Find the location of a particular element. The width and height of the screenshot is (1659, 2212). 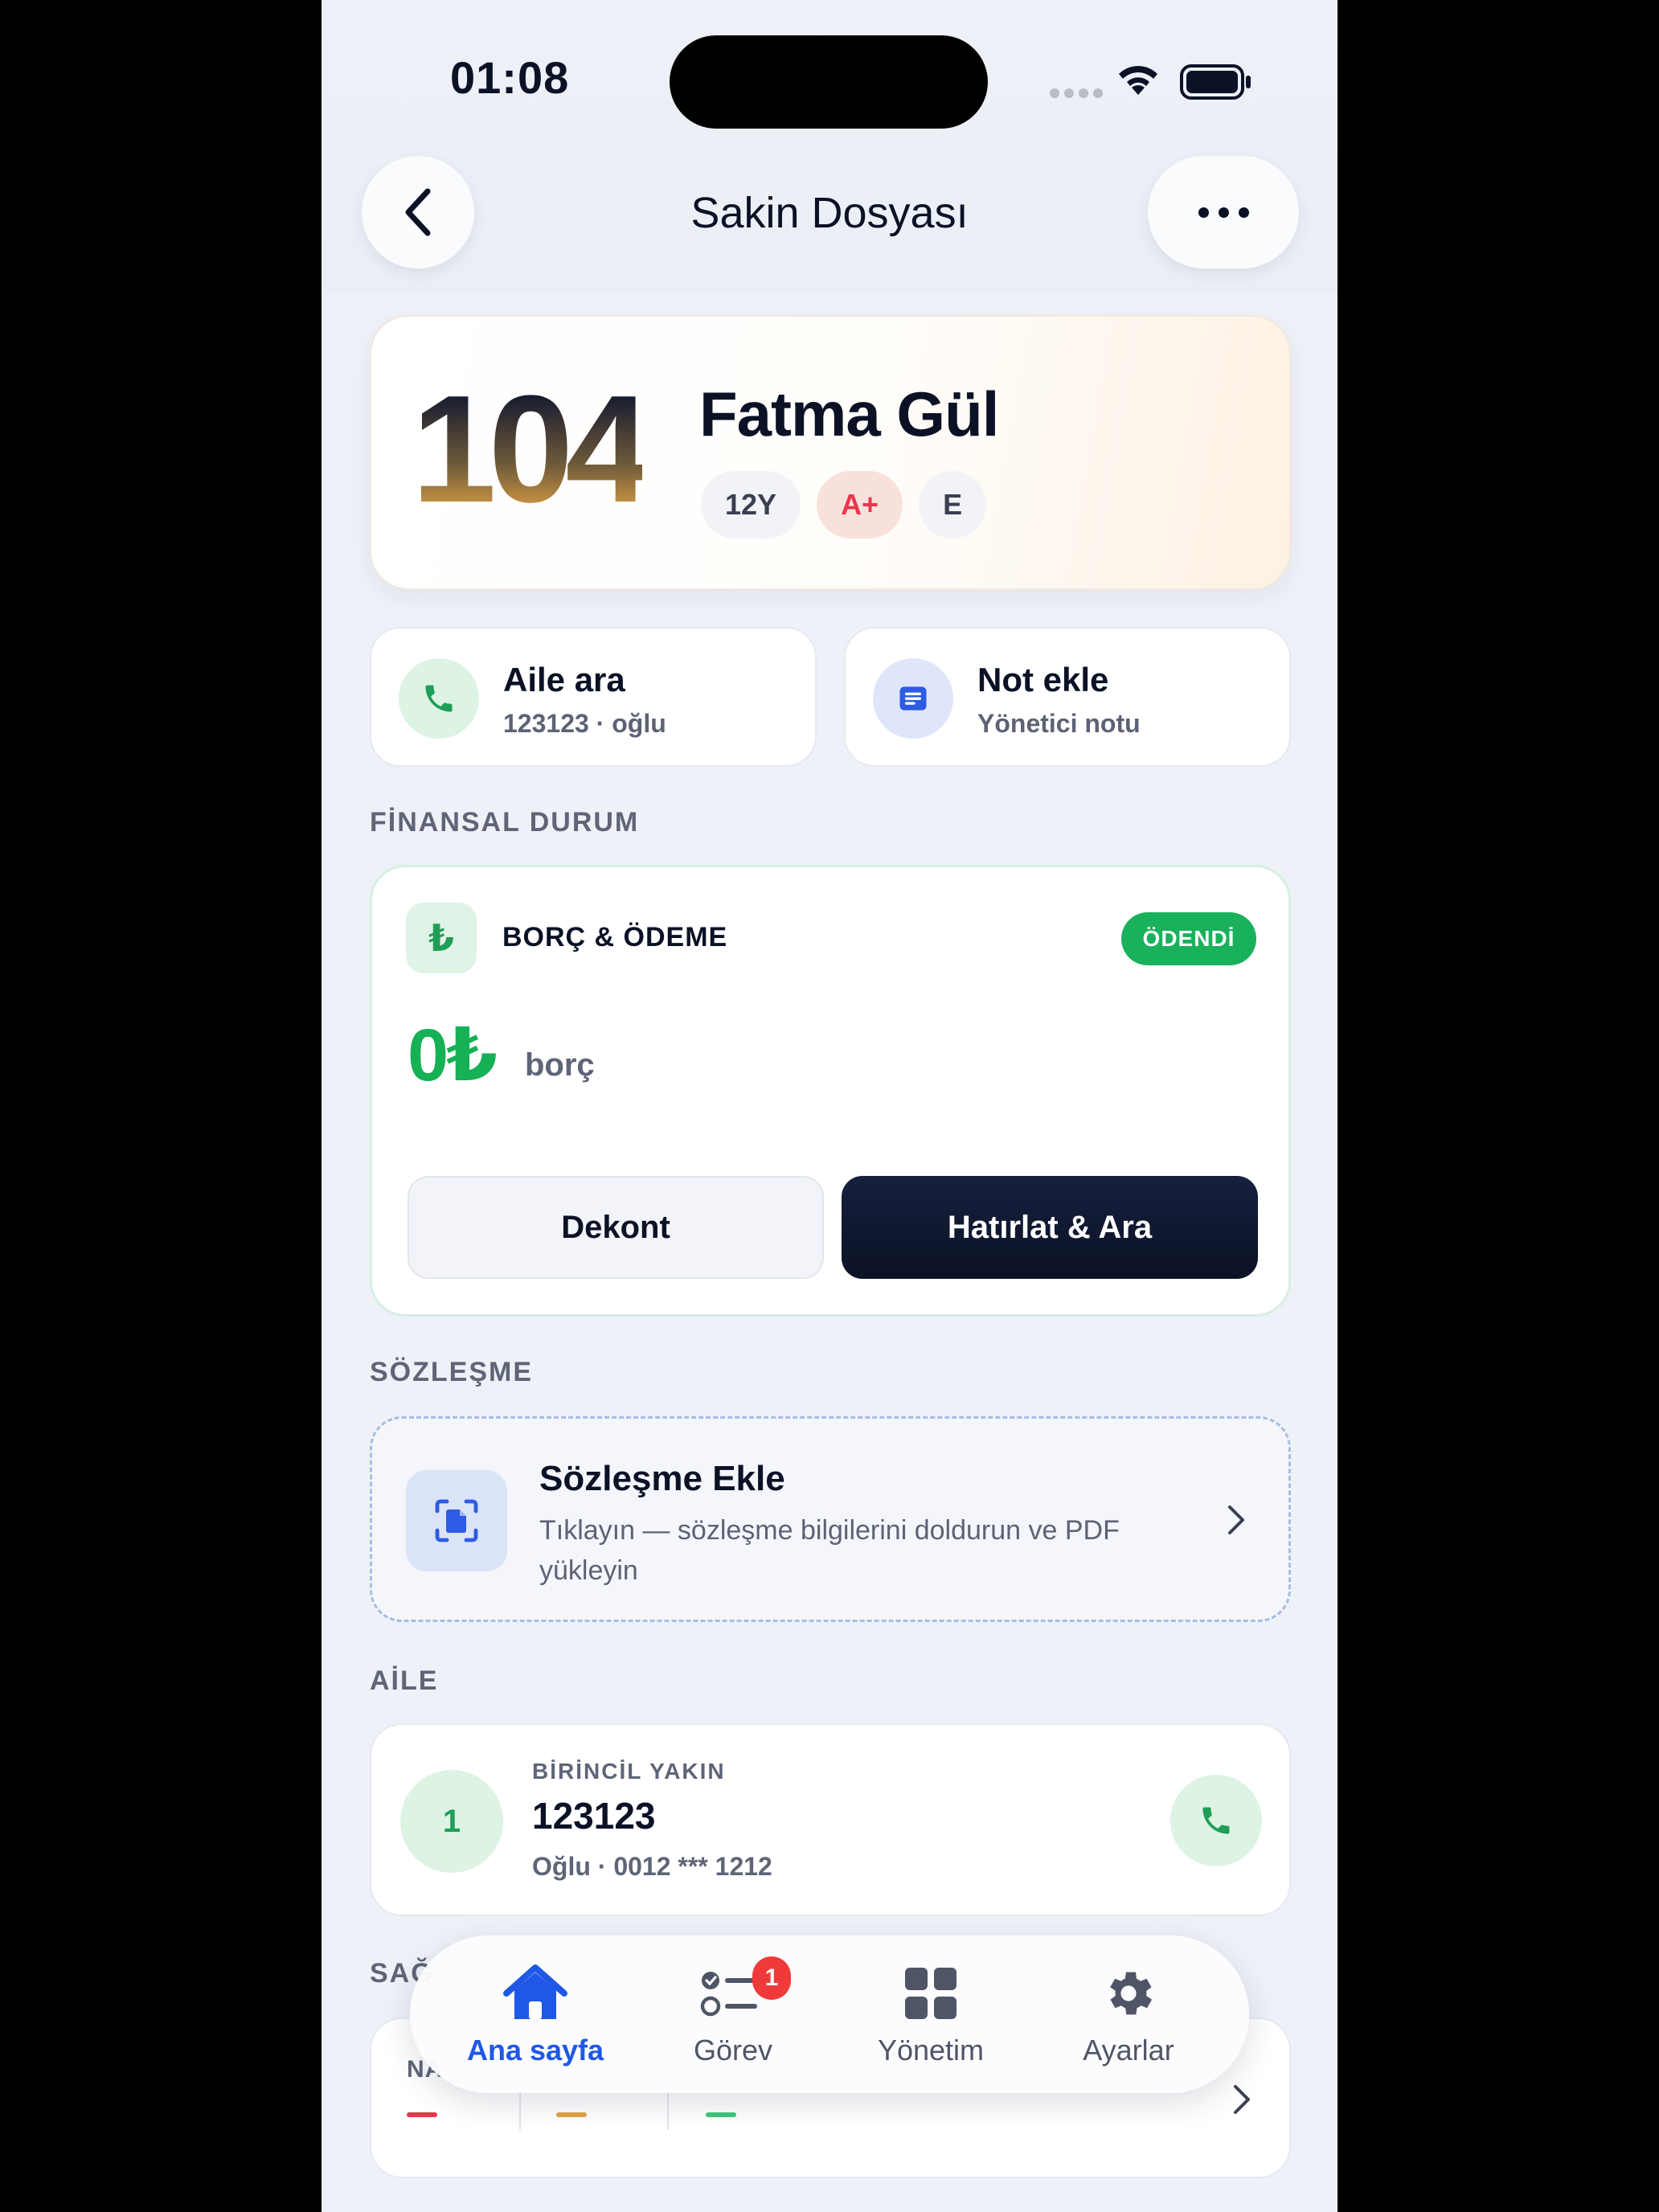

call-family-title: Aile ara is located at coordinates (564, 679).